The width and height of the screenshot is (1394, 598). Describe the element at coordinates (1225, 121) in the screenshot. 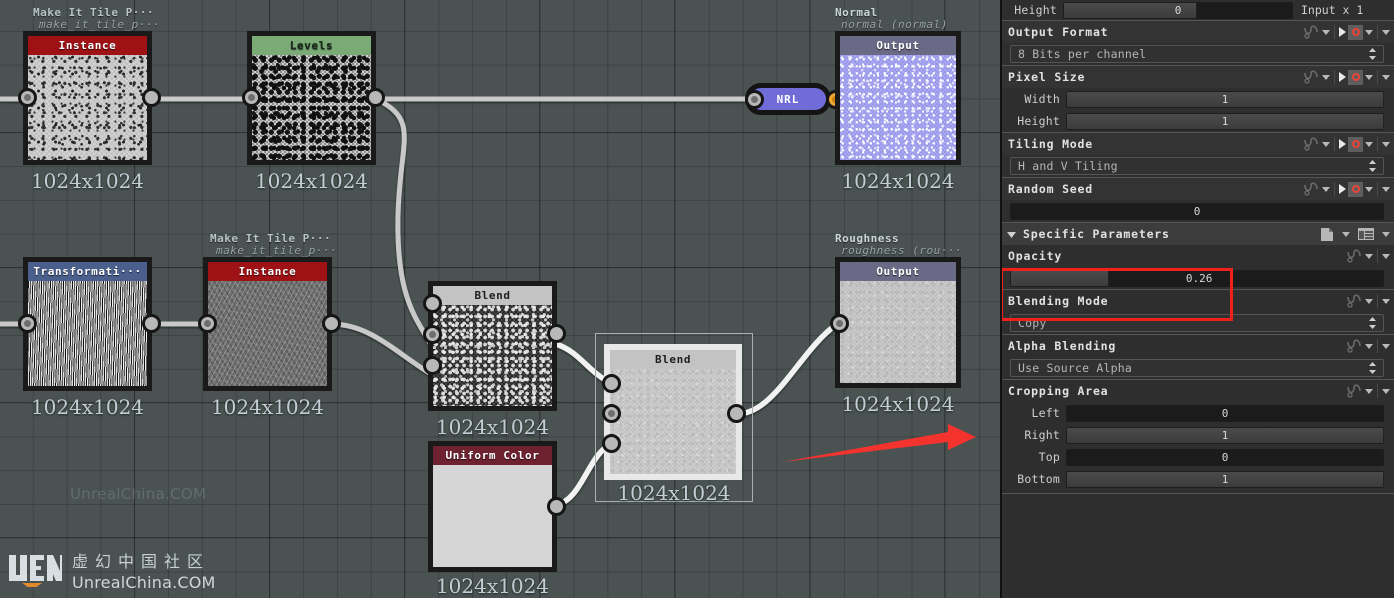

I see `pixel-height-slider: 1` at that location.